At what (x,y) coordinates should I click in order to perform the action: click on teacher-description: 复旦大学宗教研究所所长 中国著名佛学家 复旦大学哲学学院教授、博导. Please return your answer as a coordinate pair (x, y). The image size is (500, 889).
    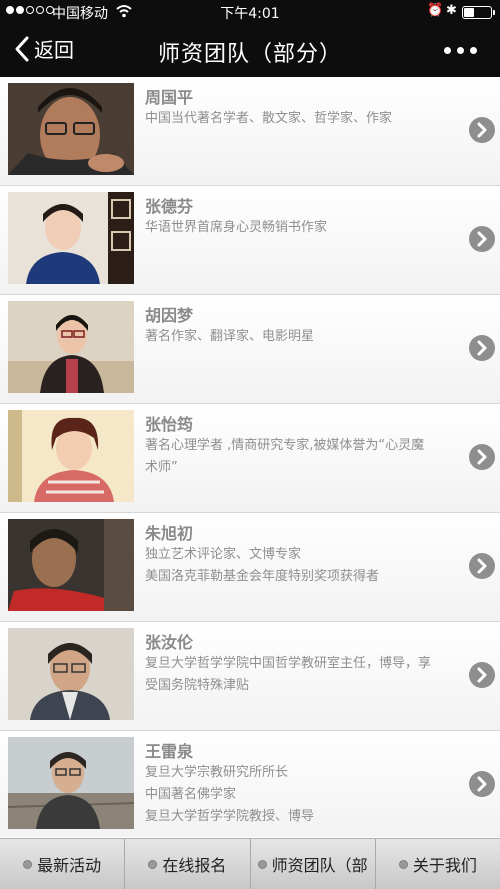
    Looking at the image, I should click on (305, 795).